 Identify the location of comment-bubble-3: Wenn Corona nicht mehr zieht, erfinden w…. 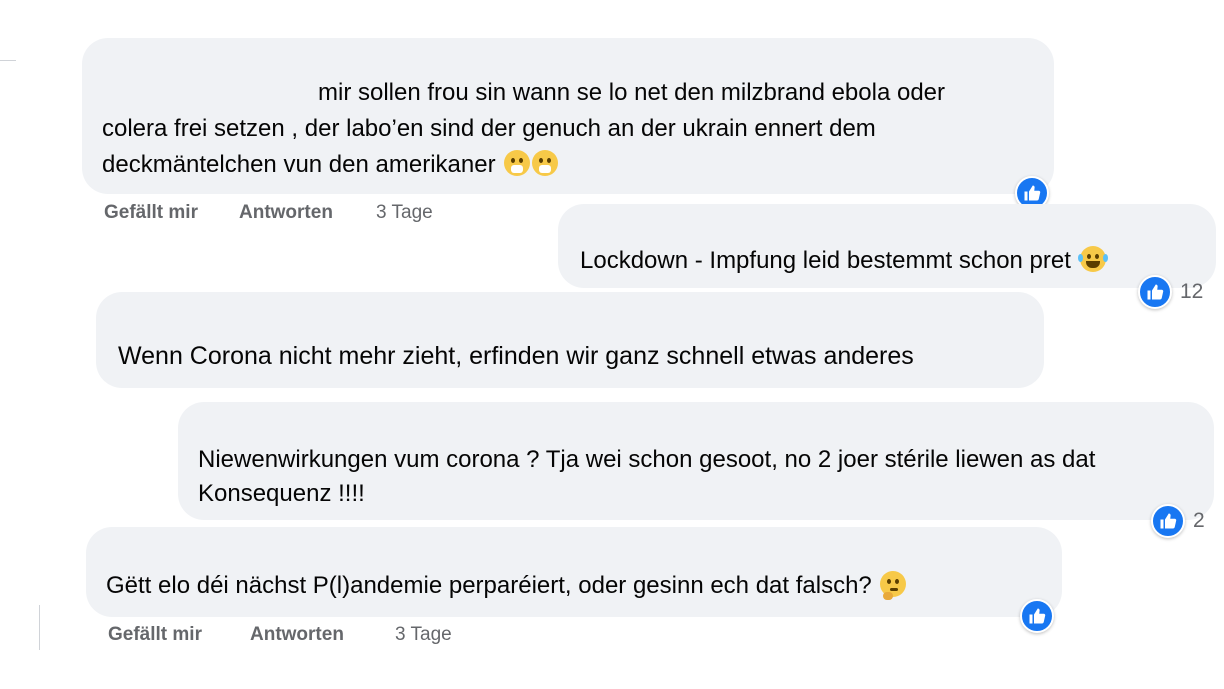
(570, 340).